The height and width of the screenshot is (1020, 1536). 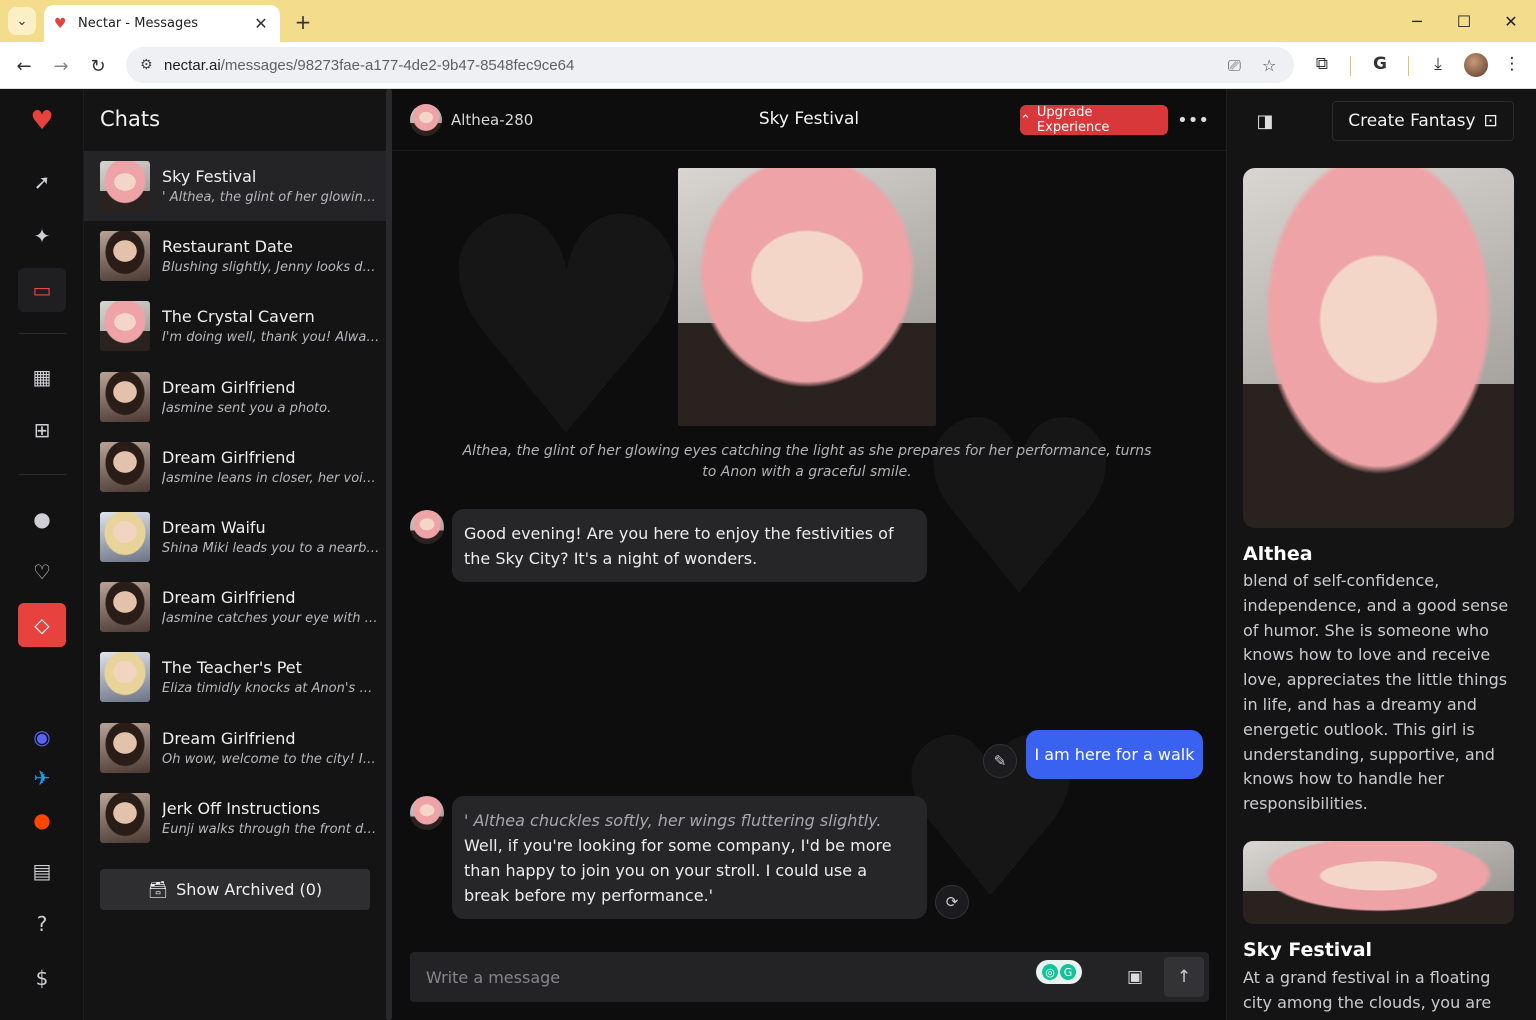 What do you see at coordinates (1278, 554) in the screenshot?
I see `character-name: Althea` at bounding box center [1278, 554].